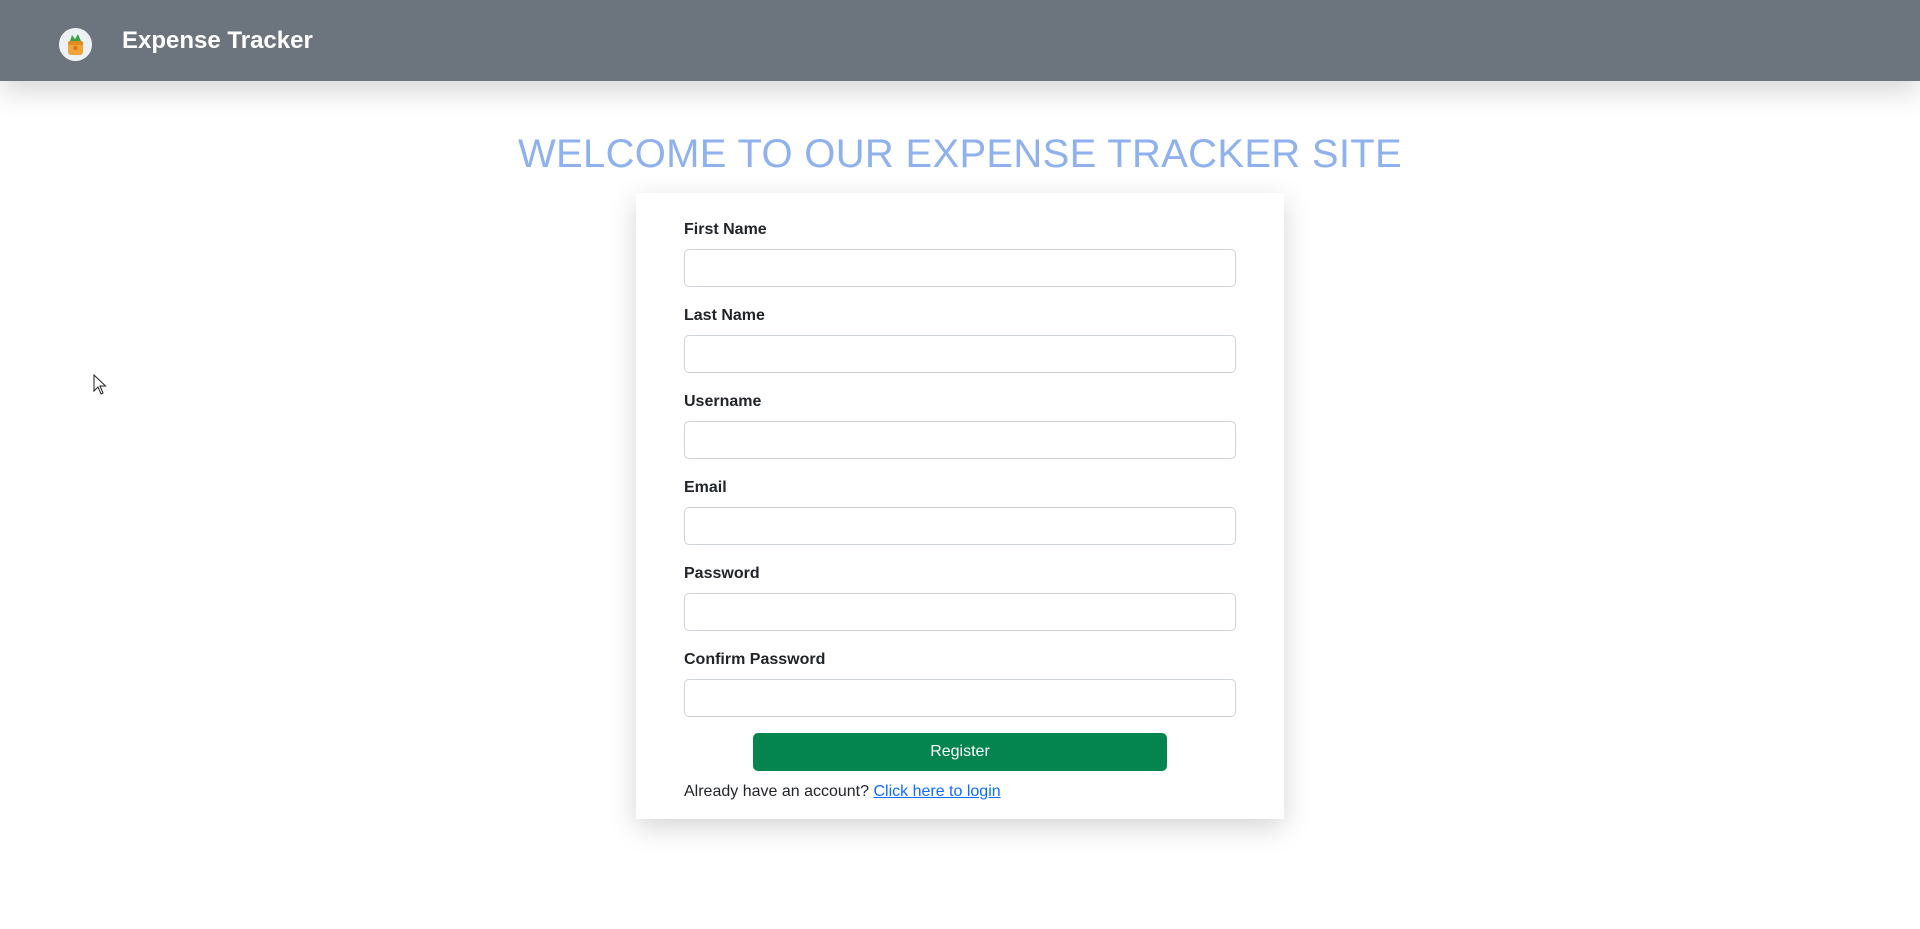 The image size is (1920, 929). What do you see at coordinates (217, 41) in the screenshot?
I see `brand-title: Expense Tracker` at bounding box center [217, 41].